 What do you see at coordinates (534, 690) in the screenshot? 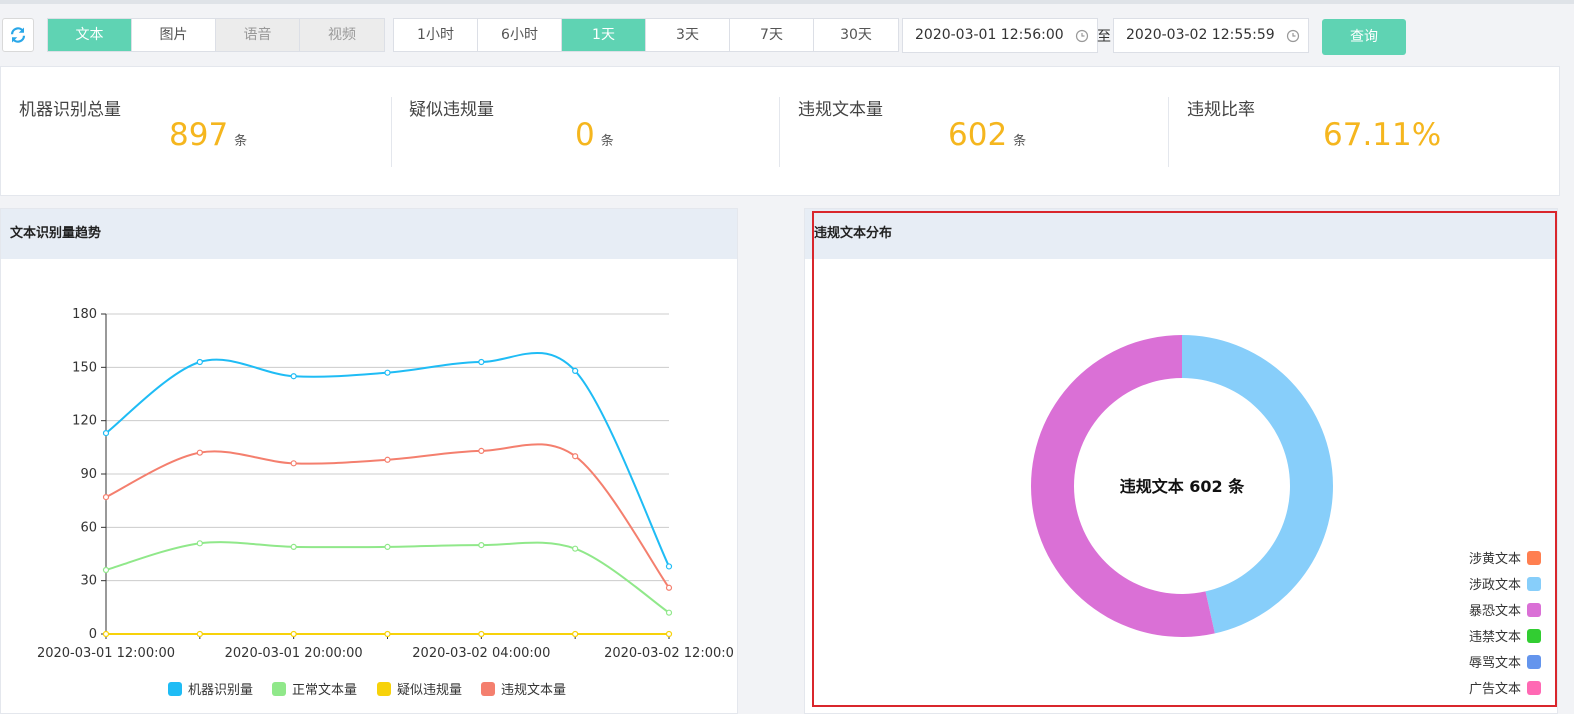
I see `legend-label: 违规文本量` at bounding box center [534, 690].